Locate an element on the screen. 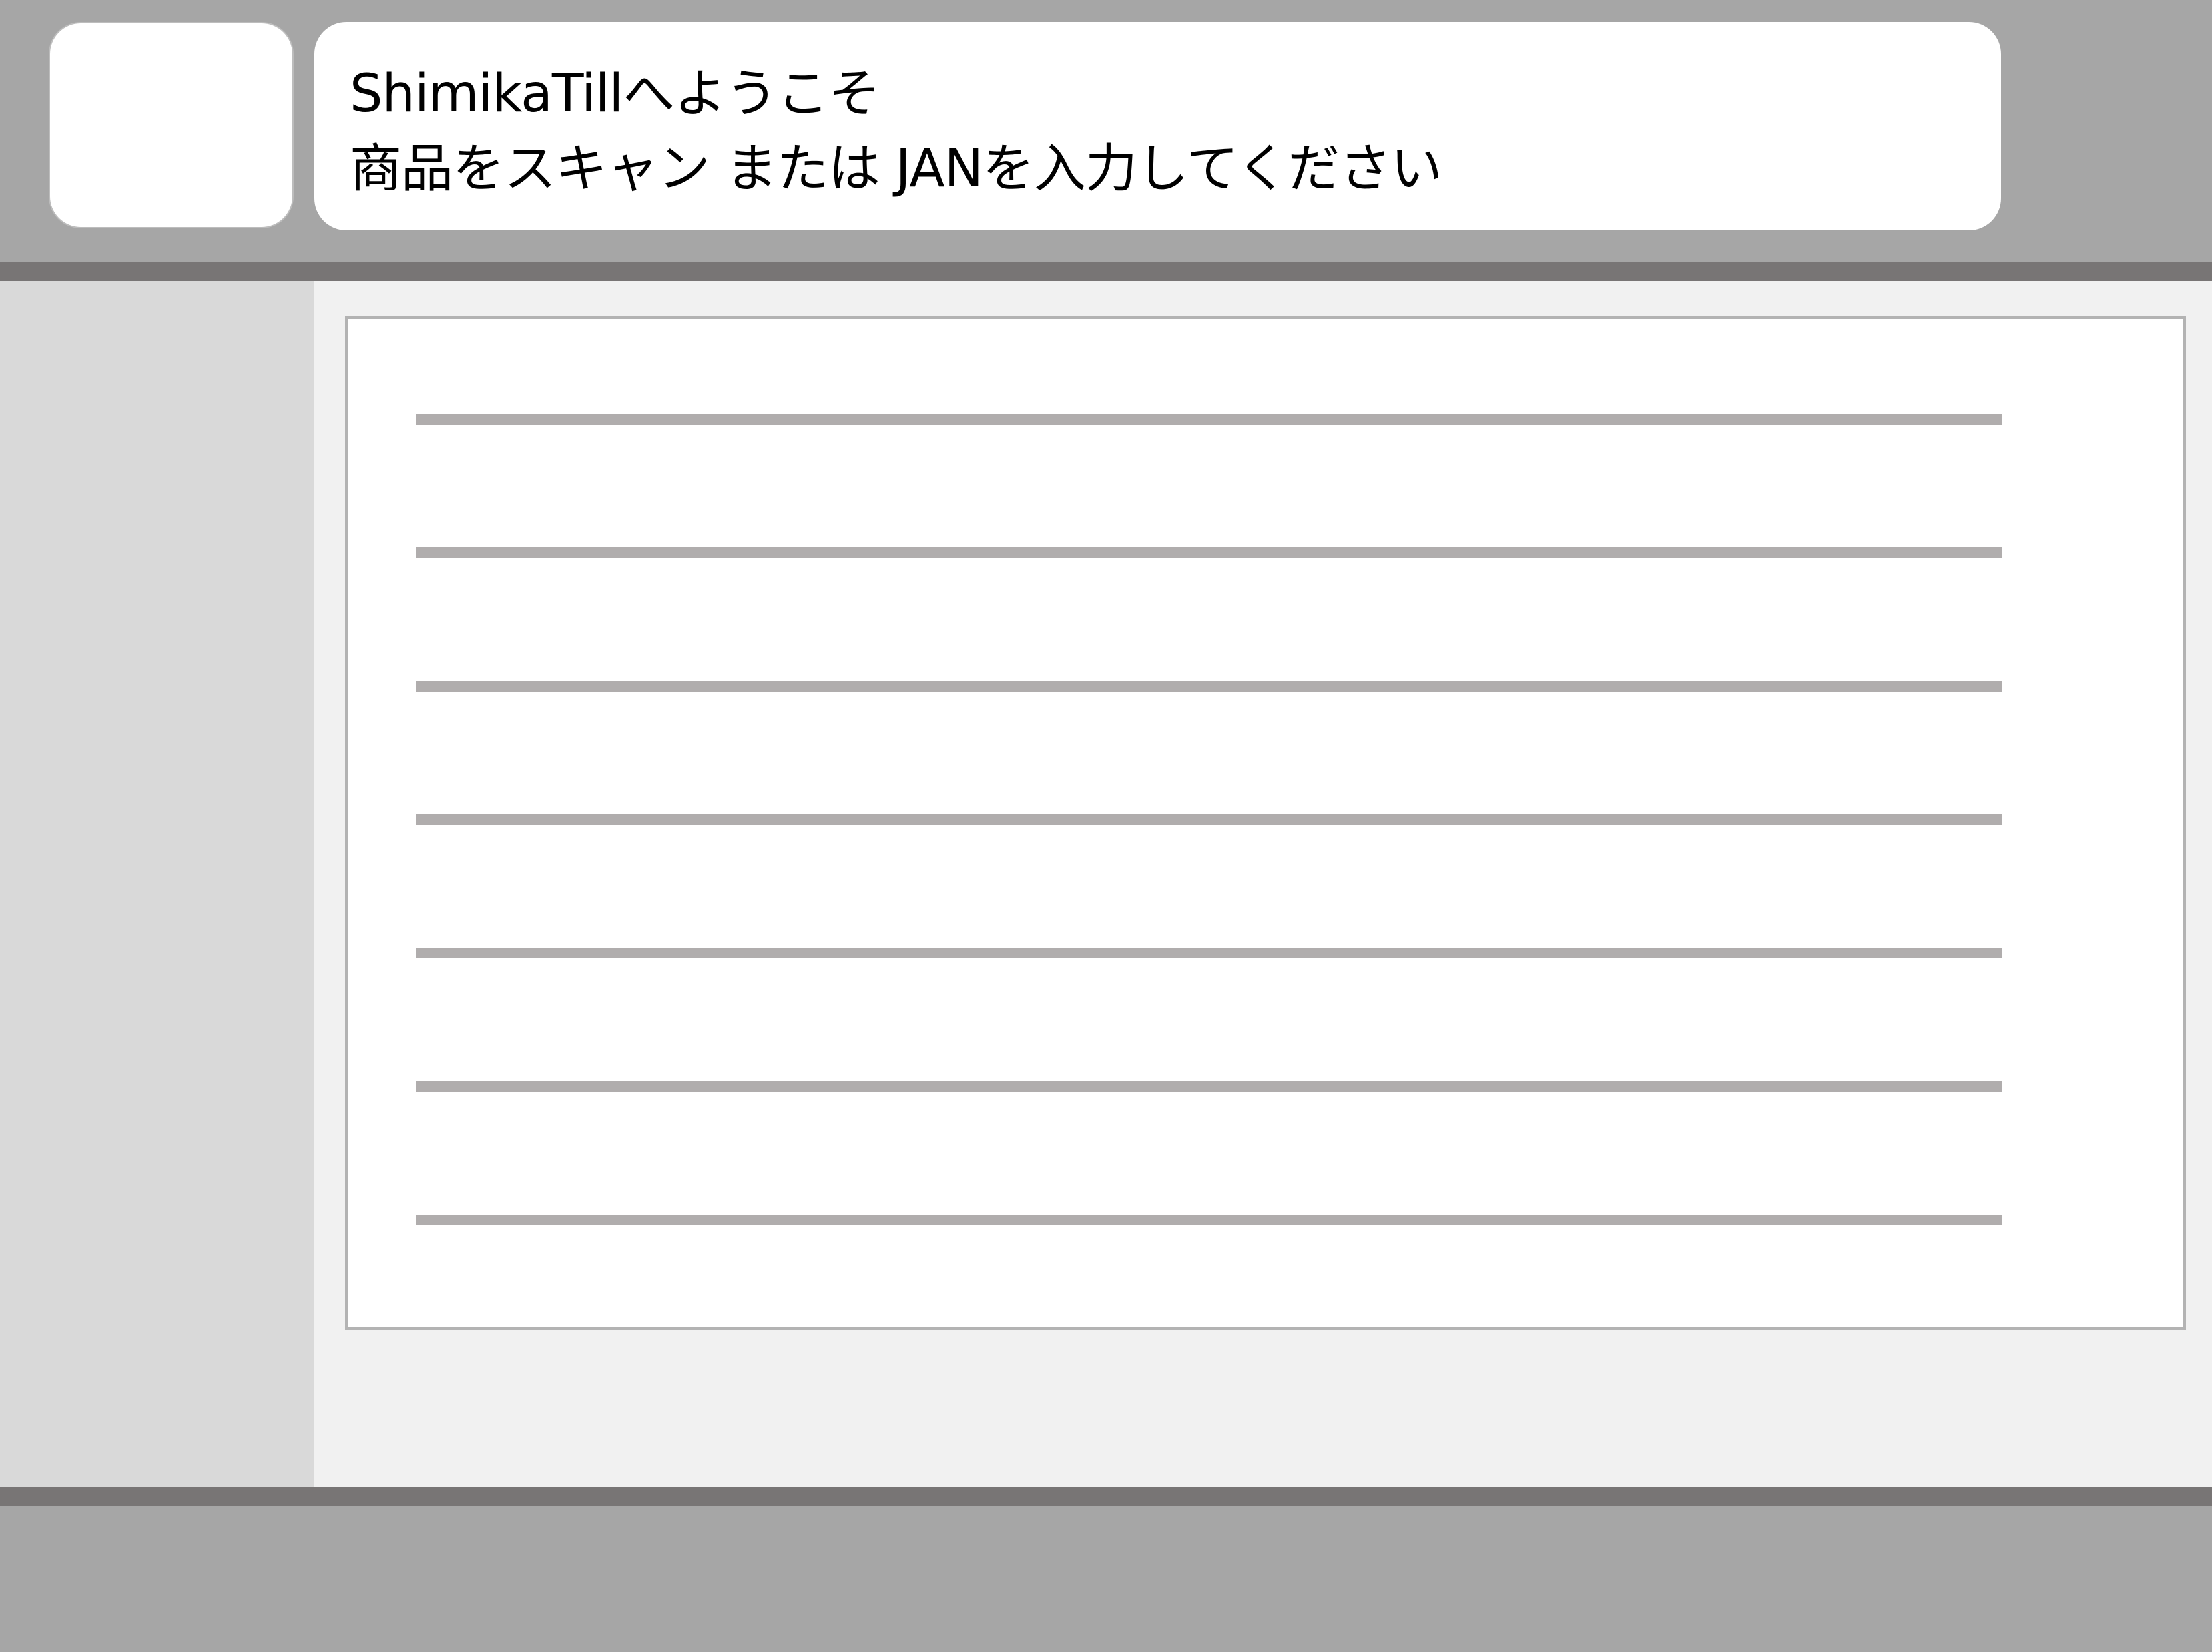 The width and height of the screenshot is (2212, 1652). footer-divider is located at coordinates (1106, 1496).